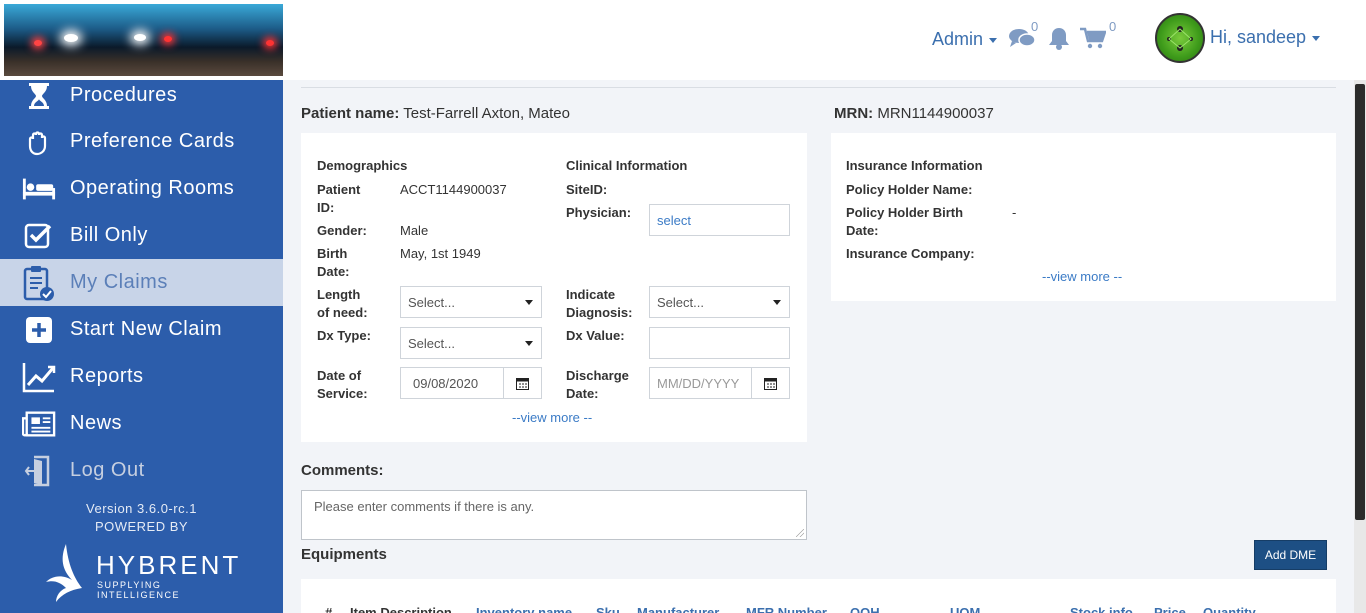 This screenshot has width=1366, height=613. Describe the element at coordinates (1180, 38) in the screenshot. I see `avatar` at that location.